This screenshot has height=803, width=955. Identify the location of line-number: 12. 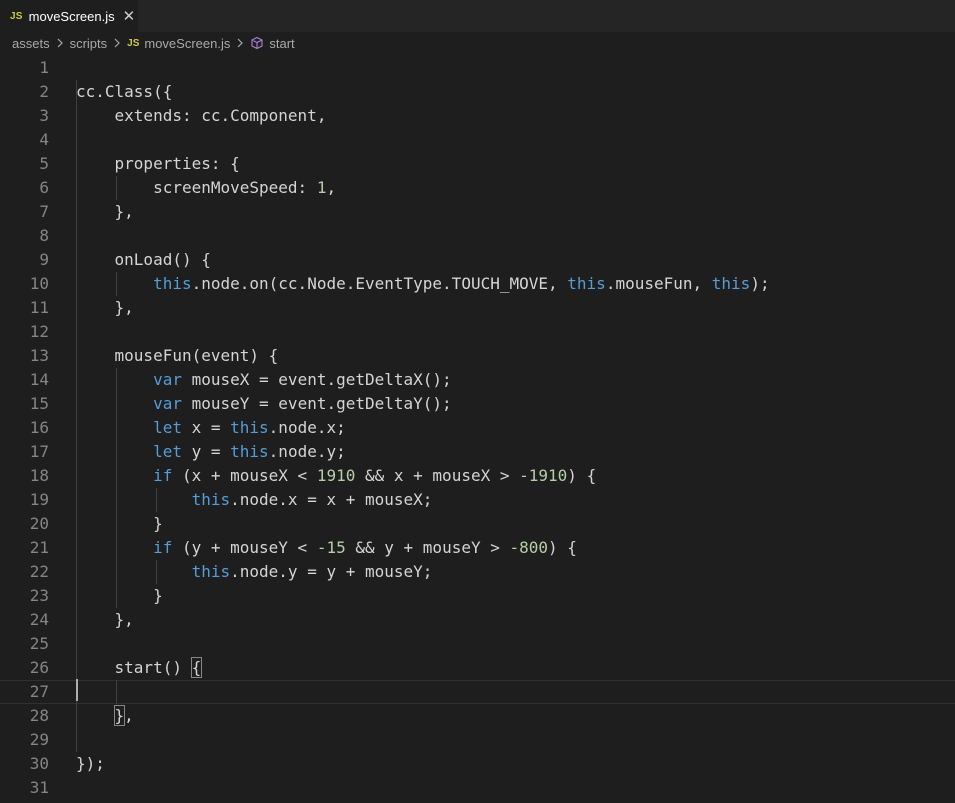
(39, 331).